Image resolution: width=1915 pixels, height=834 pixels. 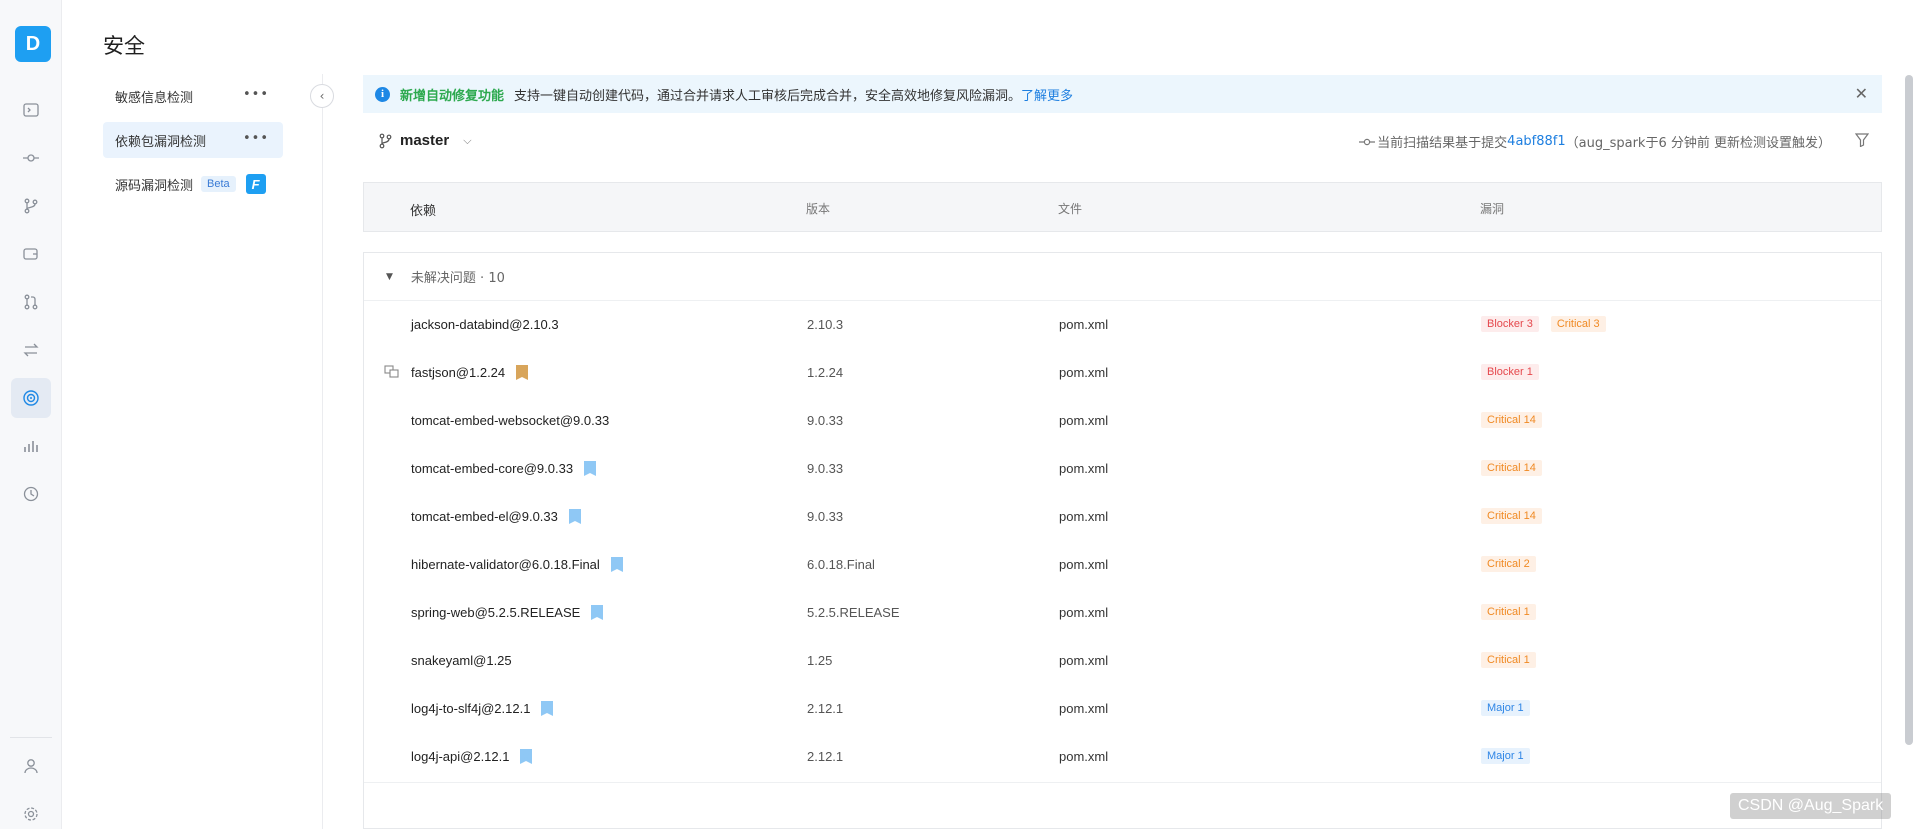 What do you see at coordinates (472, 756) in the screenshot?
I see `dependency-name: log4j-api@2.12.1` at bounding box center [472, 756].